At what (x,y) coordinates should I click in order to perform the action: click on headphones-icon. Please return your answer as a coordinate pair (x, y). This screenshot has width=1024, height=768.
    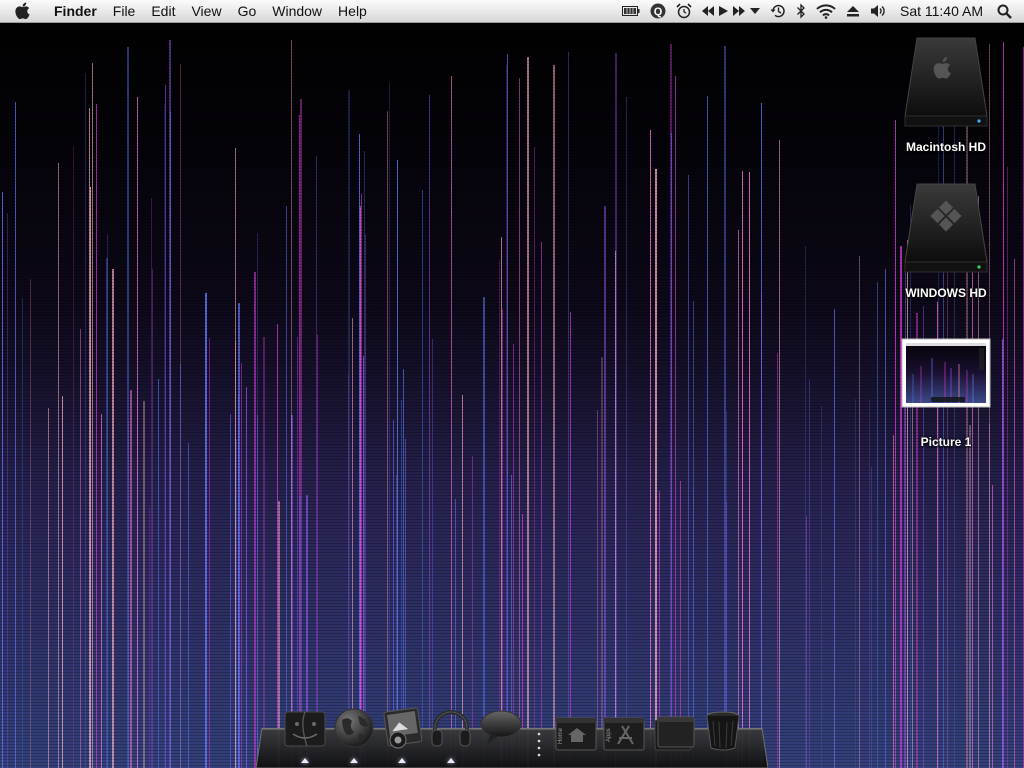
    Looking at the image, I should click on (451, 728).